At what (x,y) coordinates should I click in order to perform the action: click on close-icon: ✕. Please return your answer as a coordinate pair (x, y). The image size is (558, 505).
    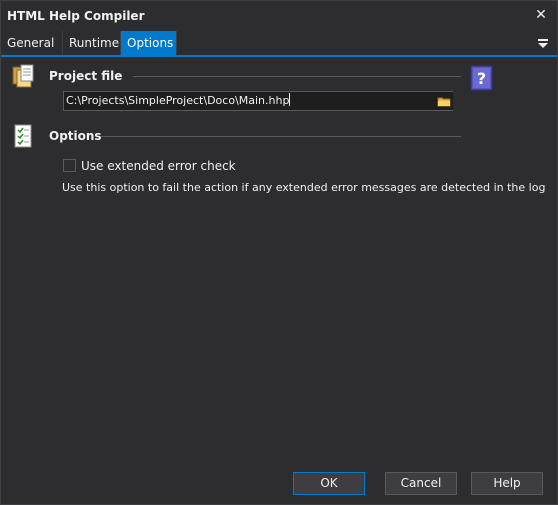
    Looking at the image, I should click on (541, 15).